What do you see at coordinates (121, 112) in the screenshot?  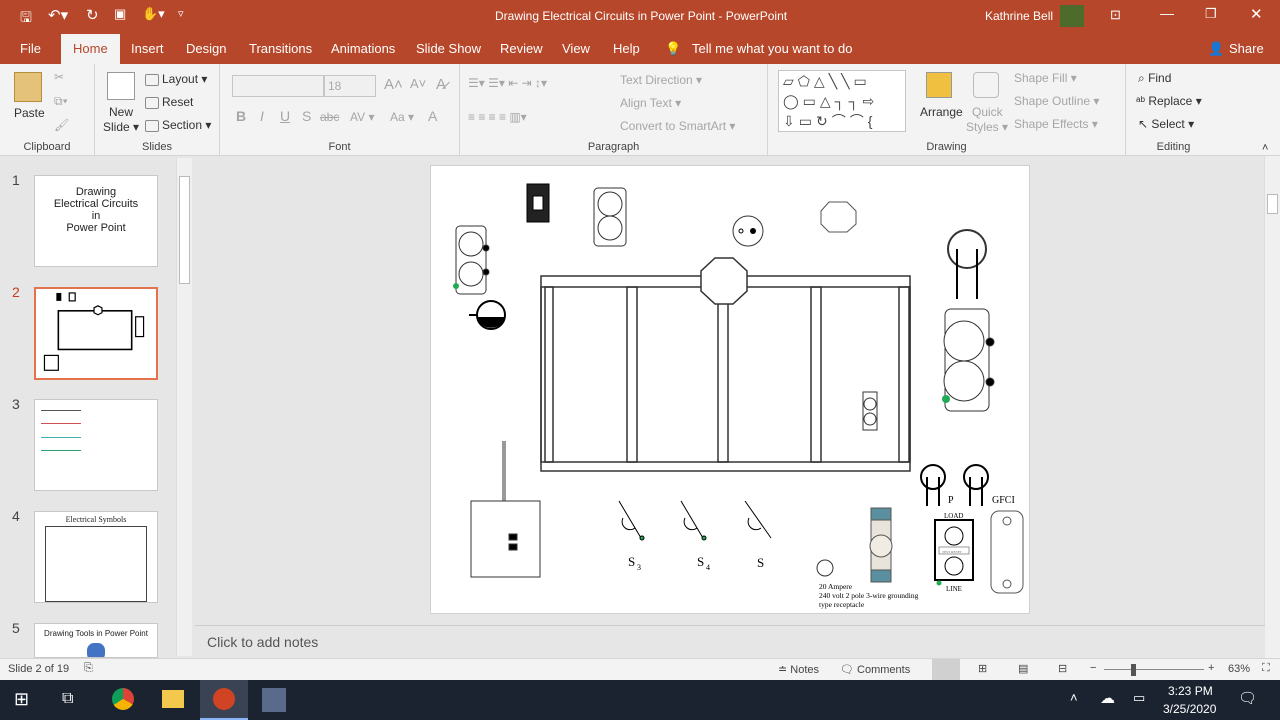 I see `new-slide-button: New` at bounding box center [121, 112].